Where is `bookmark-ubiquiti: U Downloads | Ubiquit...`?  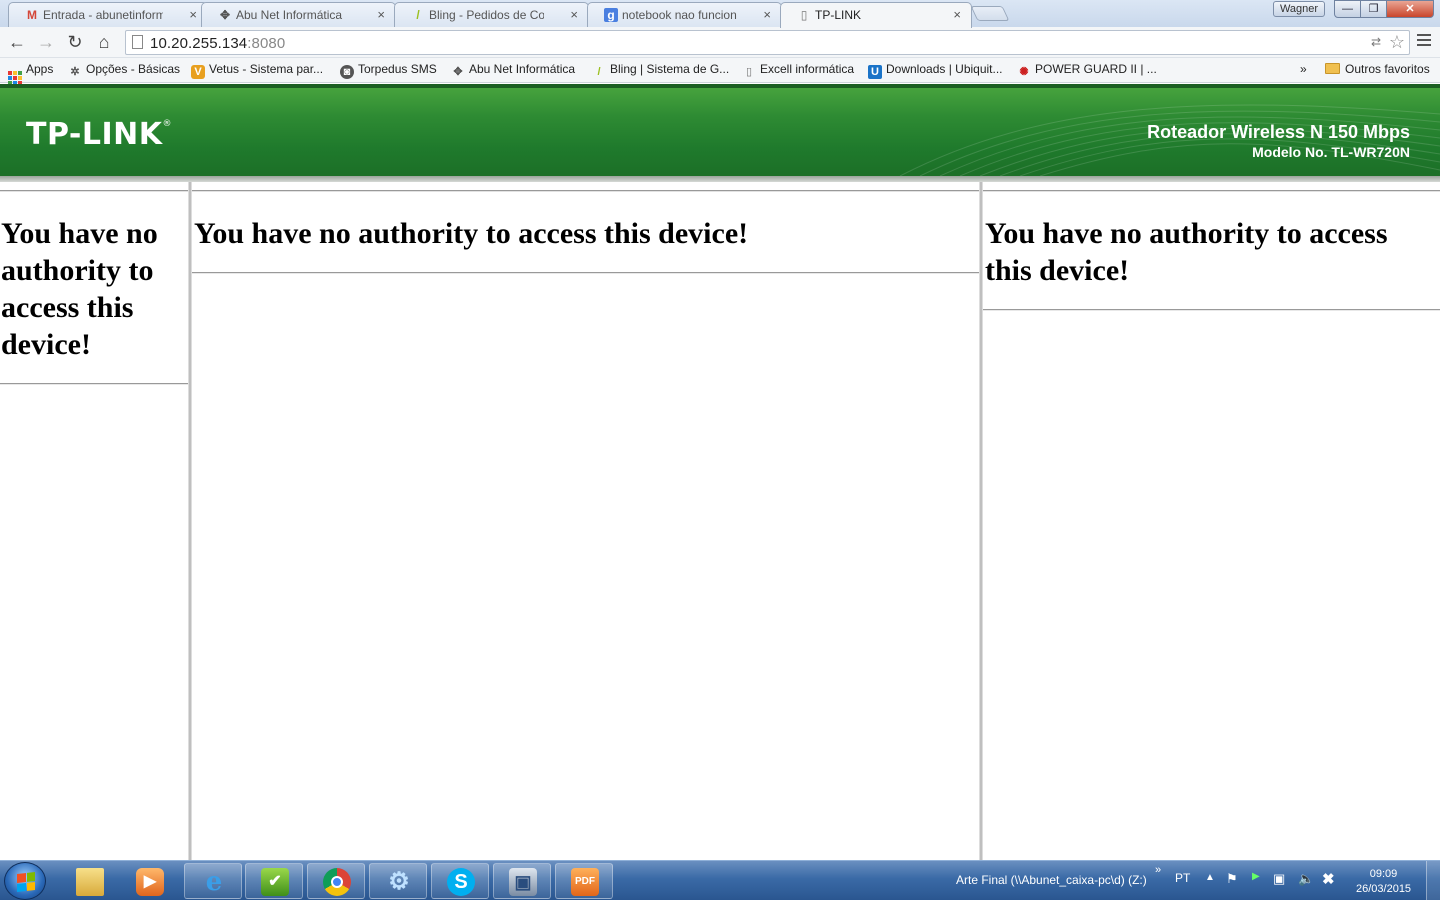 bookmark-ubiquiti: U Downloads | Ubiquit... is located at coordinates (935, 70).